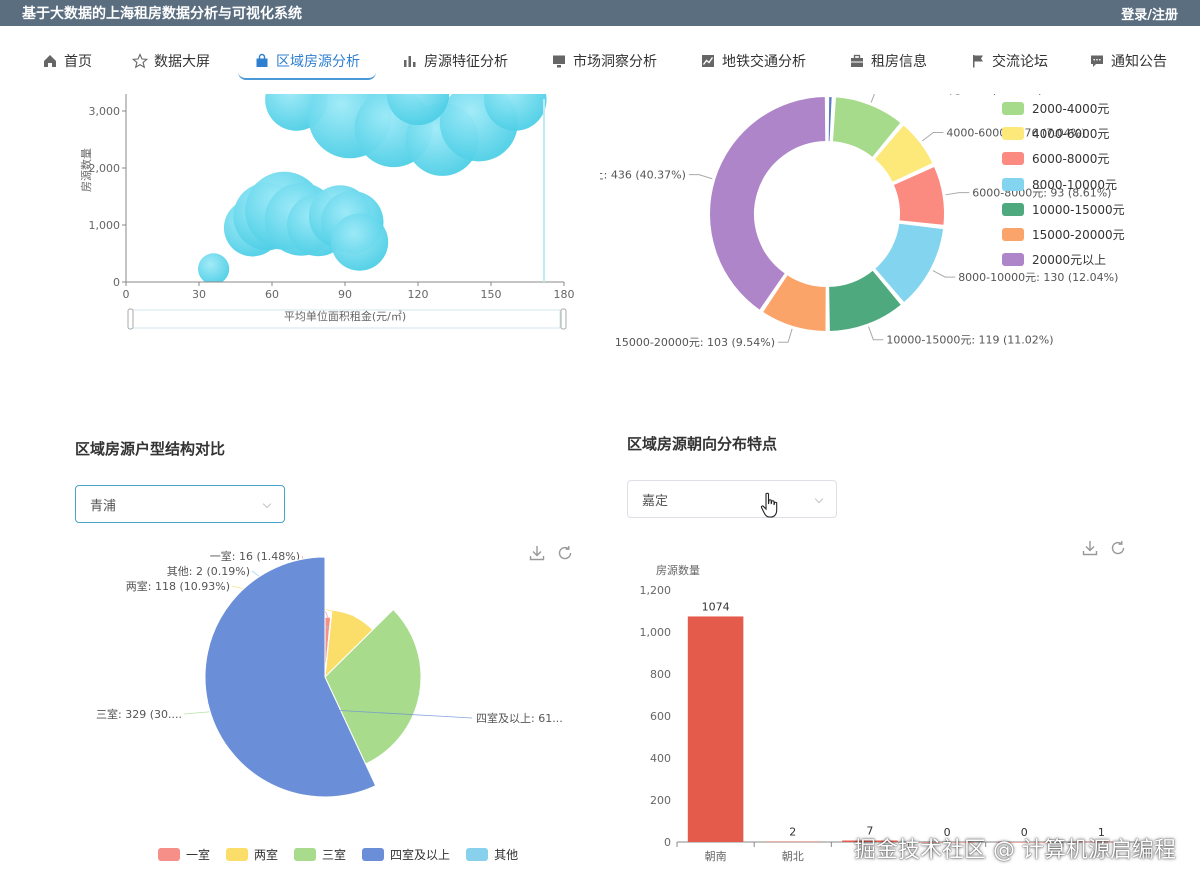  I want to click on legend-label: 其他, so click(506, 855).